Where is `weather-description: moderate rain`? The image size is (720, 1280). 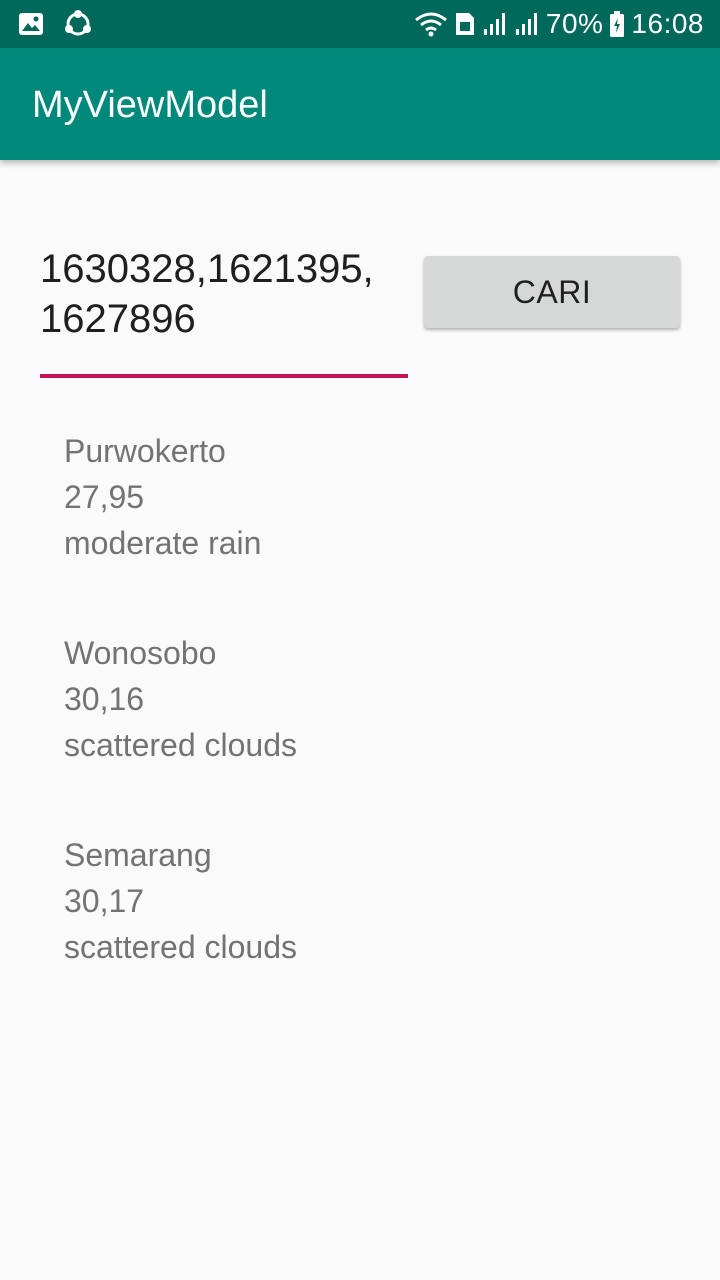
weather-description: moderate rain is located at coordinates (163, 543).